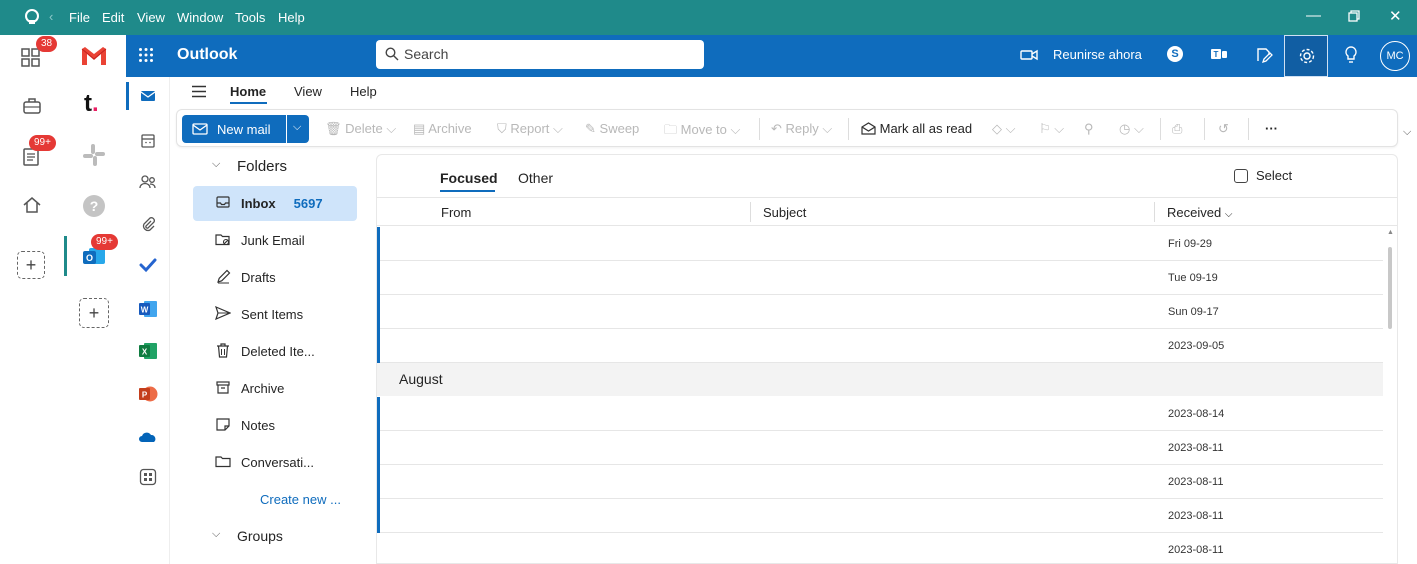 The image size is (1417, 564). I want to click on scroll-up-icon: ▲, so click(1390, 232).